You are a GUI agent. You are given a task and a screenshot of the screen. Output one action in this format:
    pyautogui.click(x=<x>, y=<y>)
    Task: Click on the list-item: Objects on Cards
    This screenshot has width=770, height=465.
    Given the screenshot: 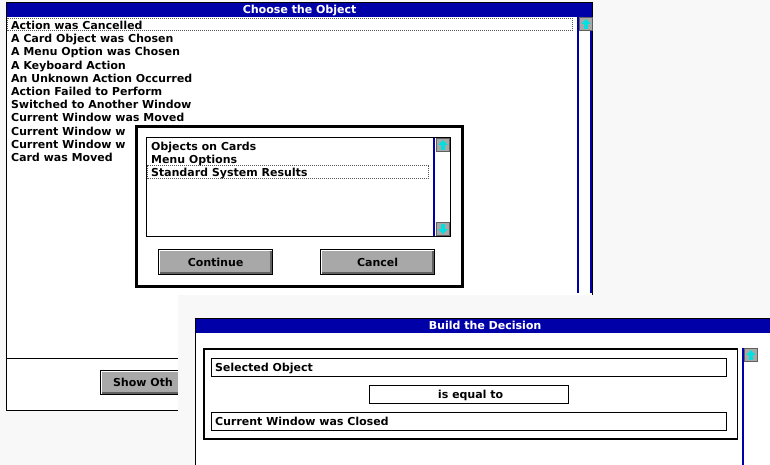 What is the action you would take?
    pyautogui.click(x=202, y=145)
    